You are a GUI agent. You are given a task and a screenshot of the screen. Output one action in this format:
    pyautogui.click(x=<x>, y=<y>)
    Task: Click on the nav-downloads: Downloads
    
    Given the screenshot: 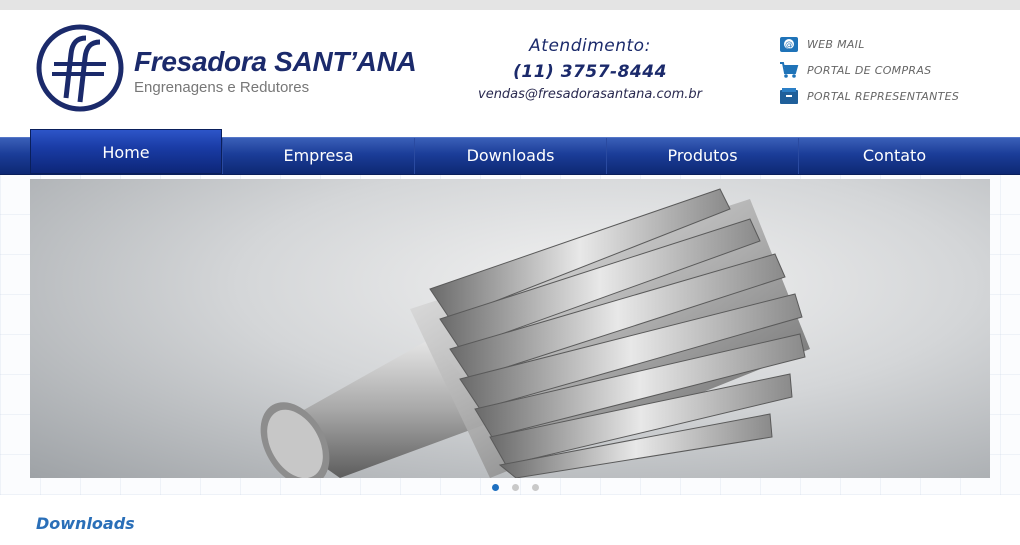 What is the action you would take?
    pyautogui.click(x=510, y=156)
    